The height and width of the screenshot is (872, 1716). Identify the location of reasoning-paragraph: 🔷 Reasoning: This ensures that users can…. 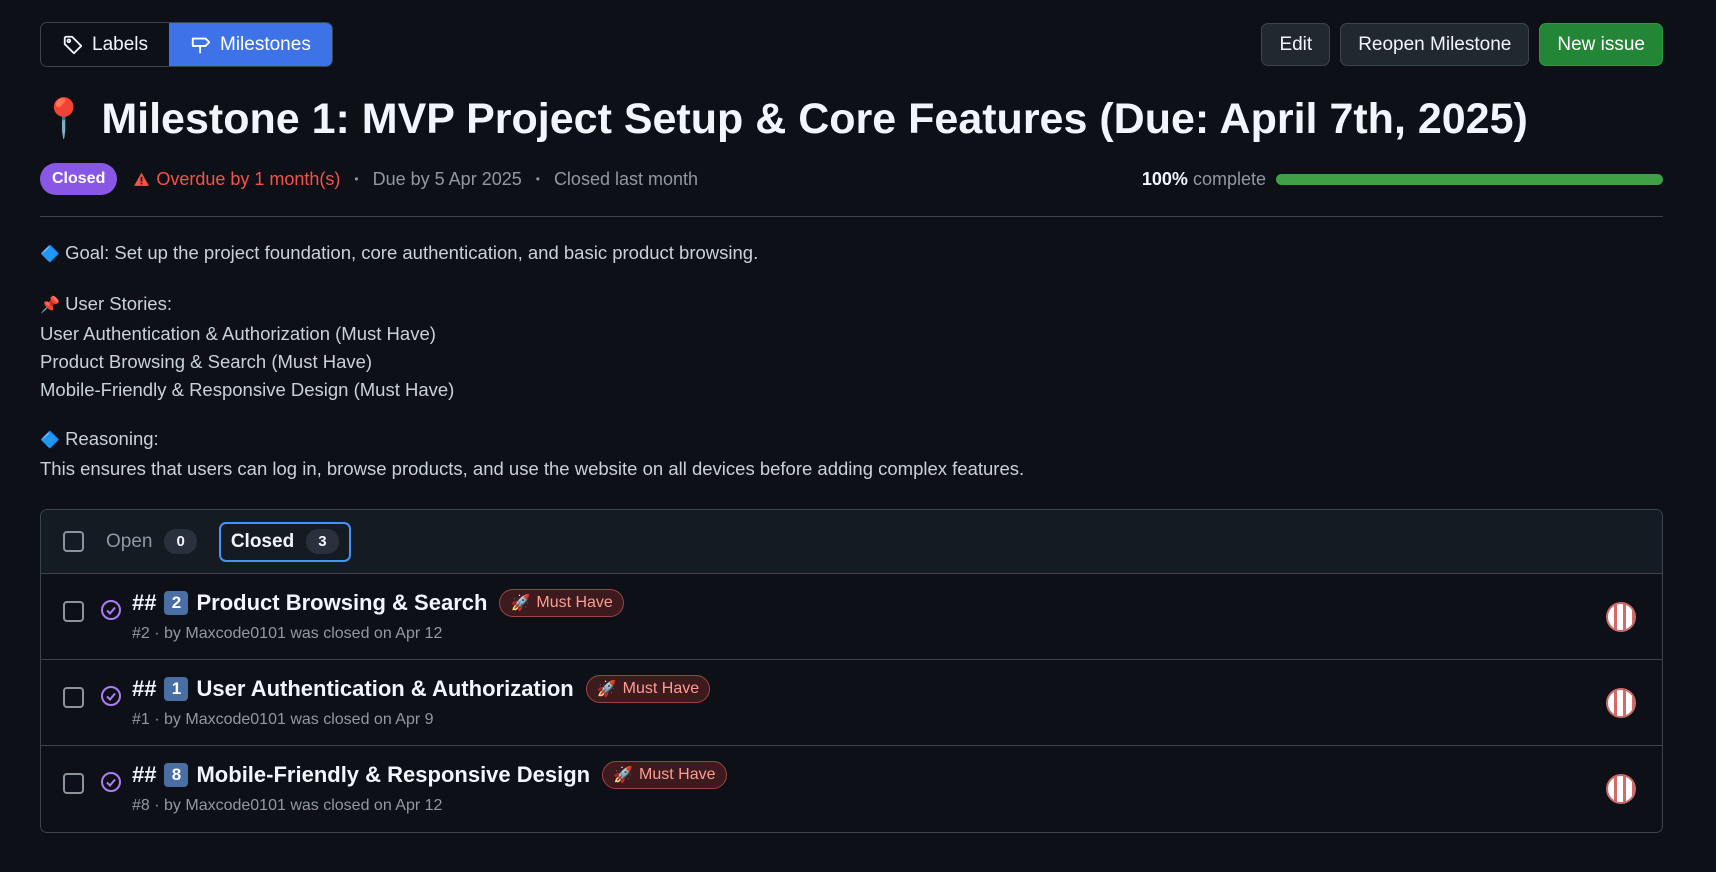
(851, 454).